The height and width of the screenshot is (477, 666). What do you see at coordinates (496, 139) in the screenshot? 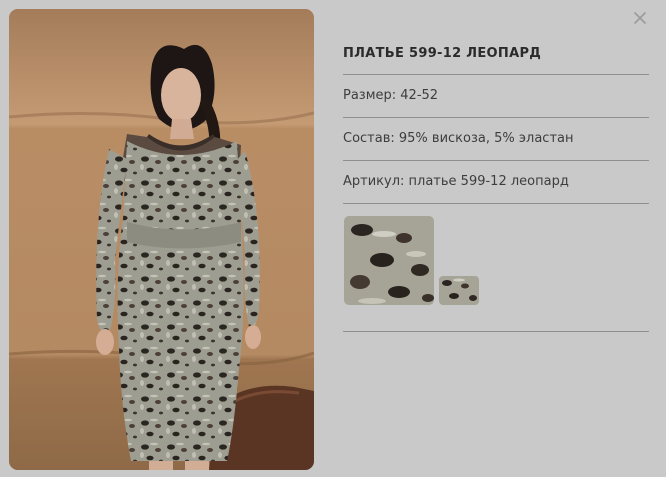
I see `composition-row: Состав: 95% вискоза, 5% эластан` at bounding box center [496, 139].